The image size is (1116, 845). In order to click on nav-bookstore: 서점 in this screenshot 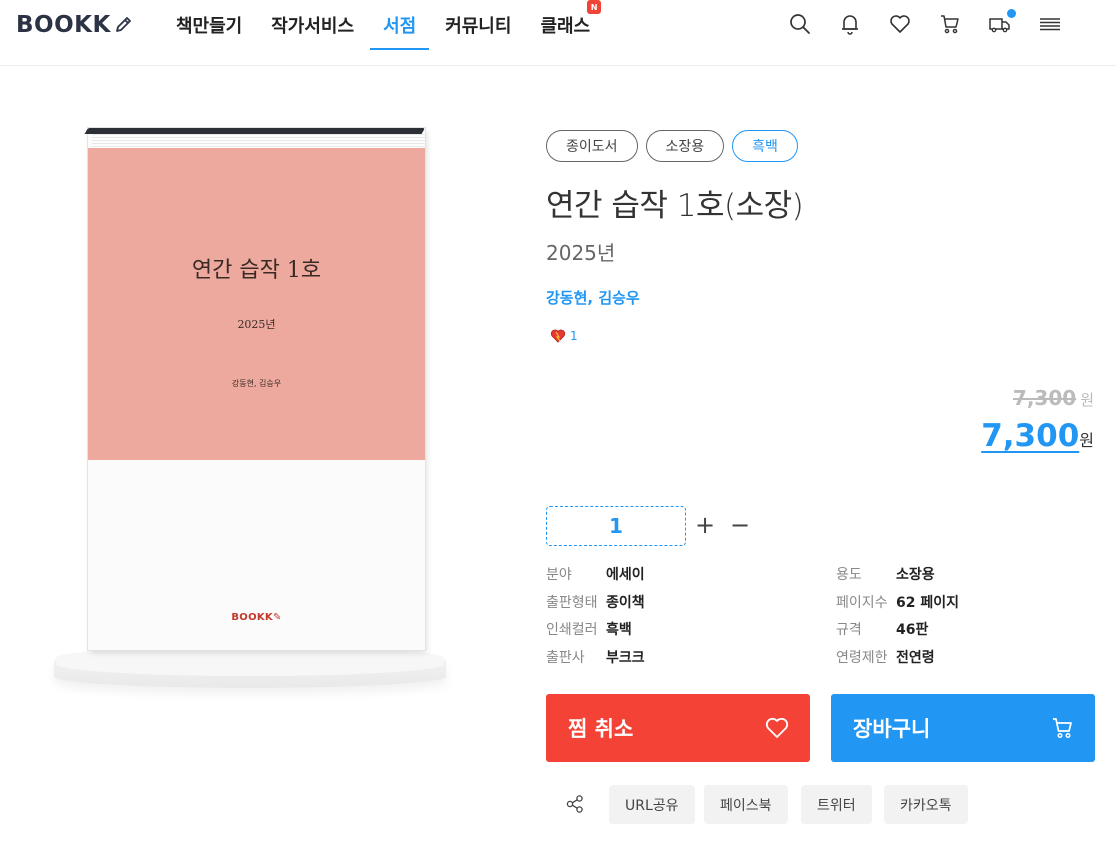, I will do `click(400, 25)`.